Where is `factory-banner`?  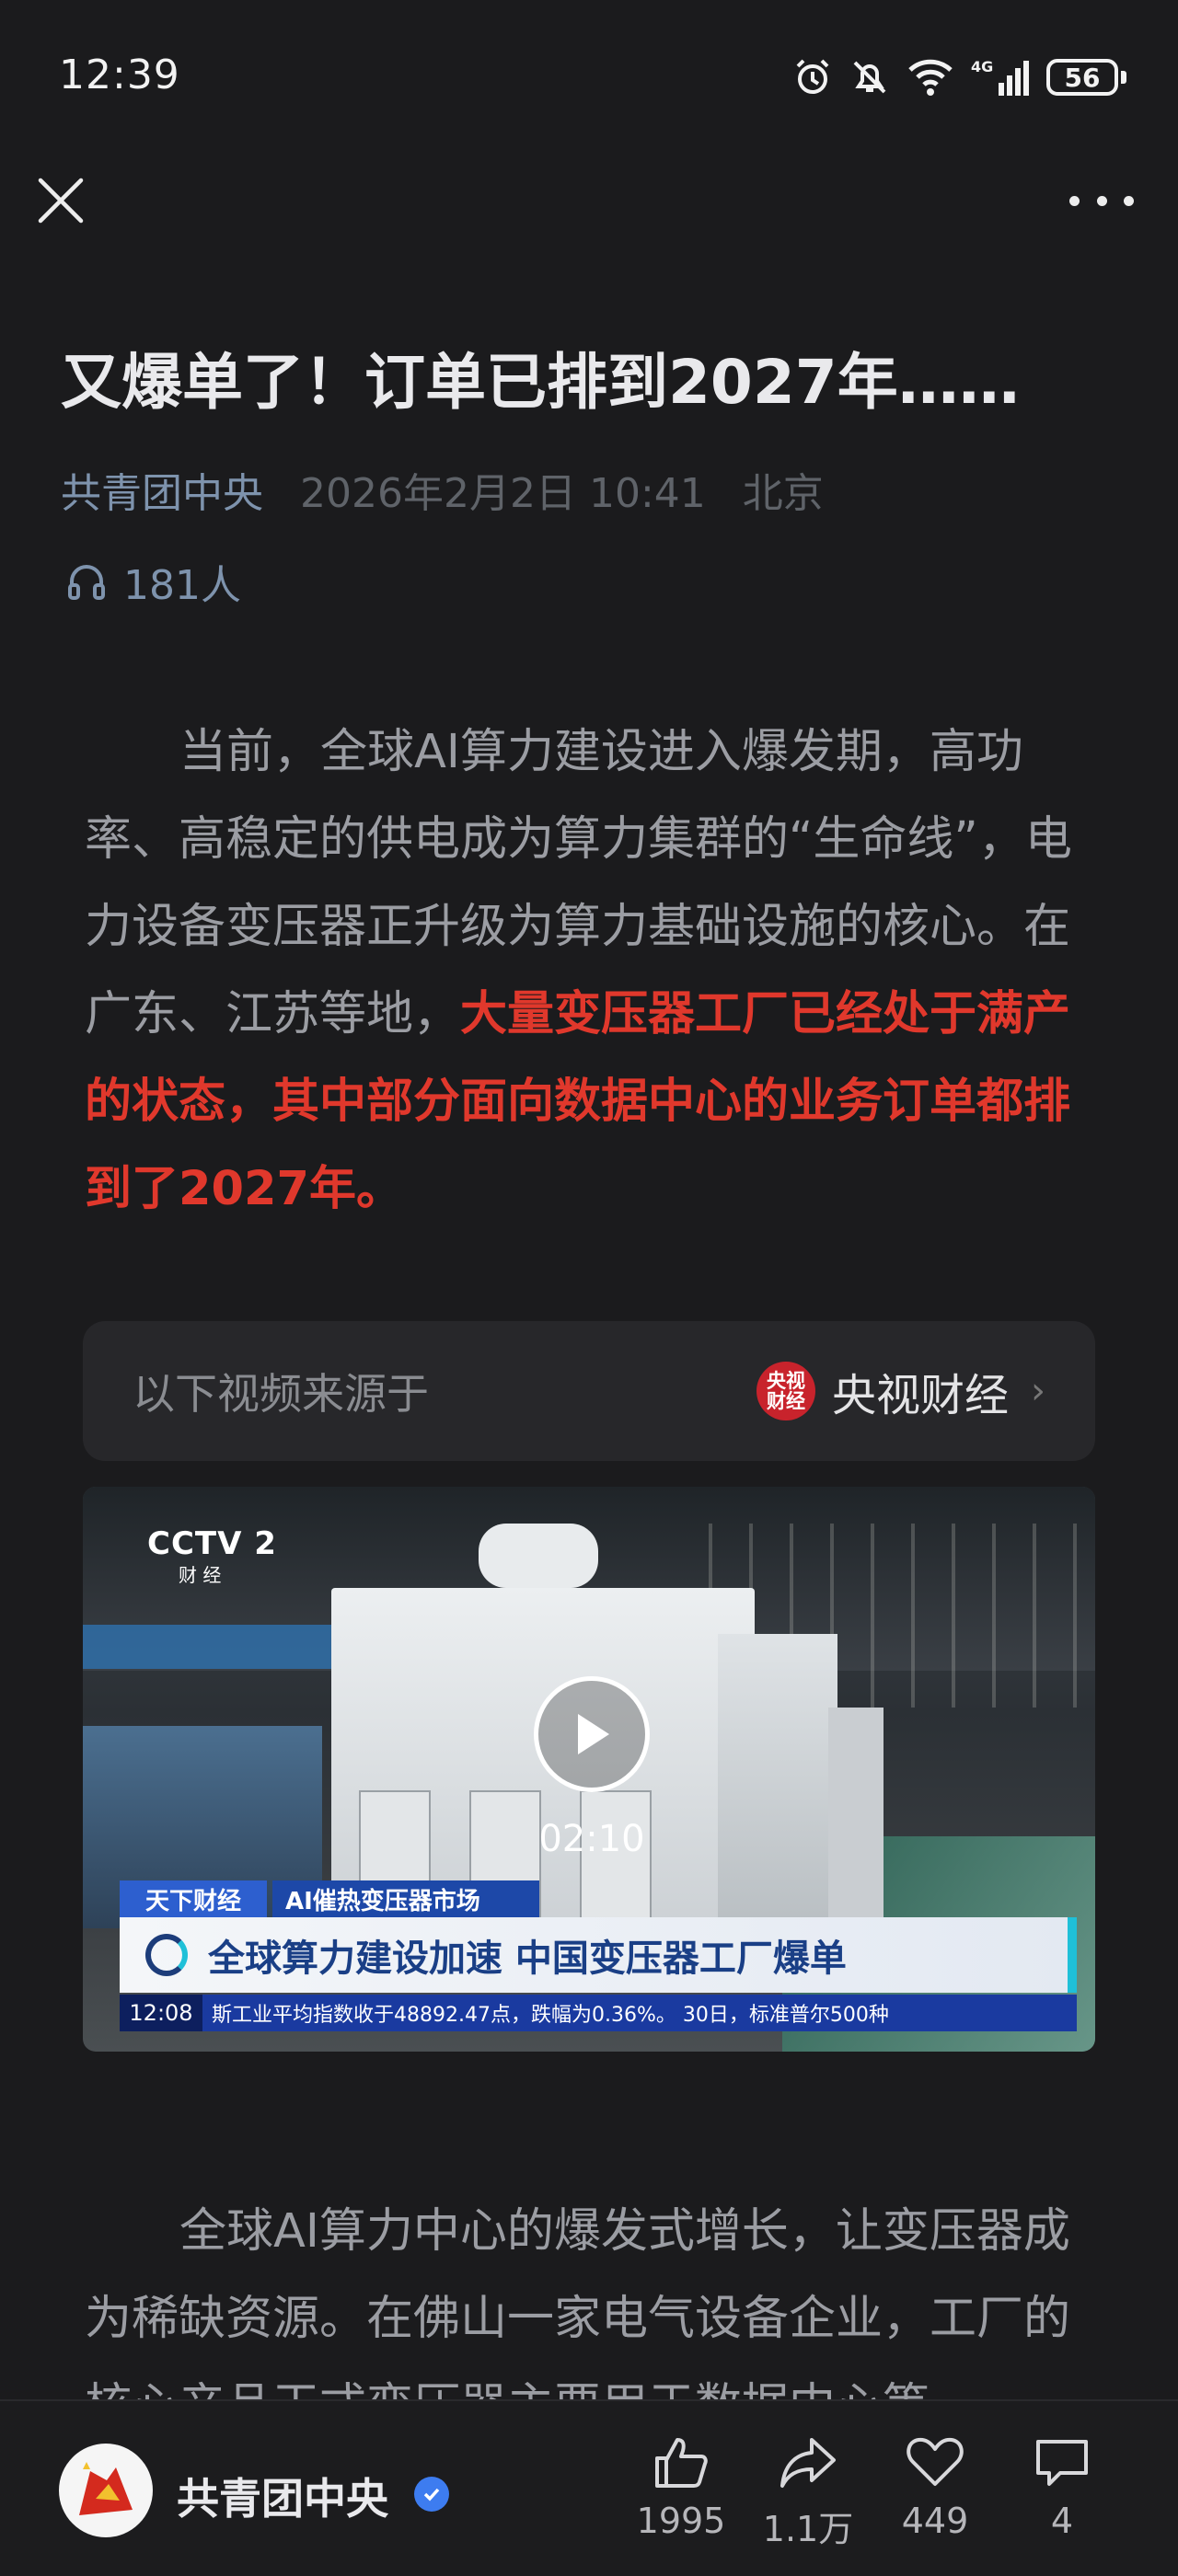 factory-banner is located at coordinates (221, 1647).